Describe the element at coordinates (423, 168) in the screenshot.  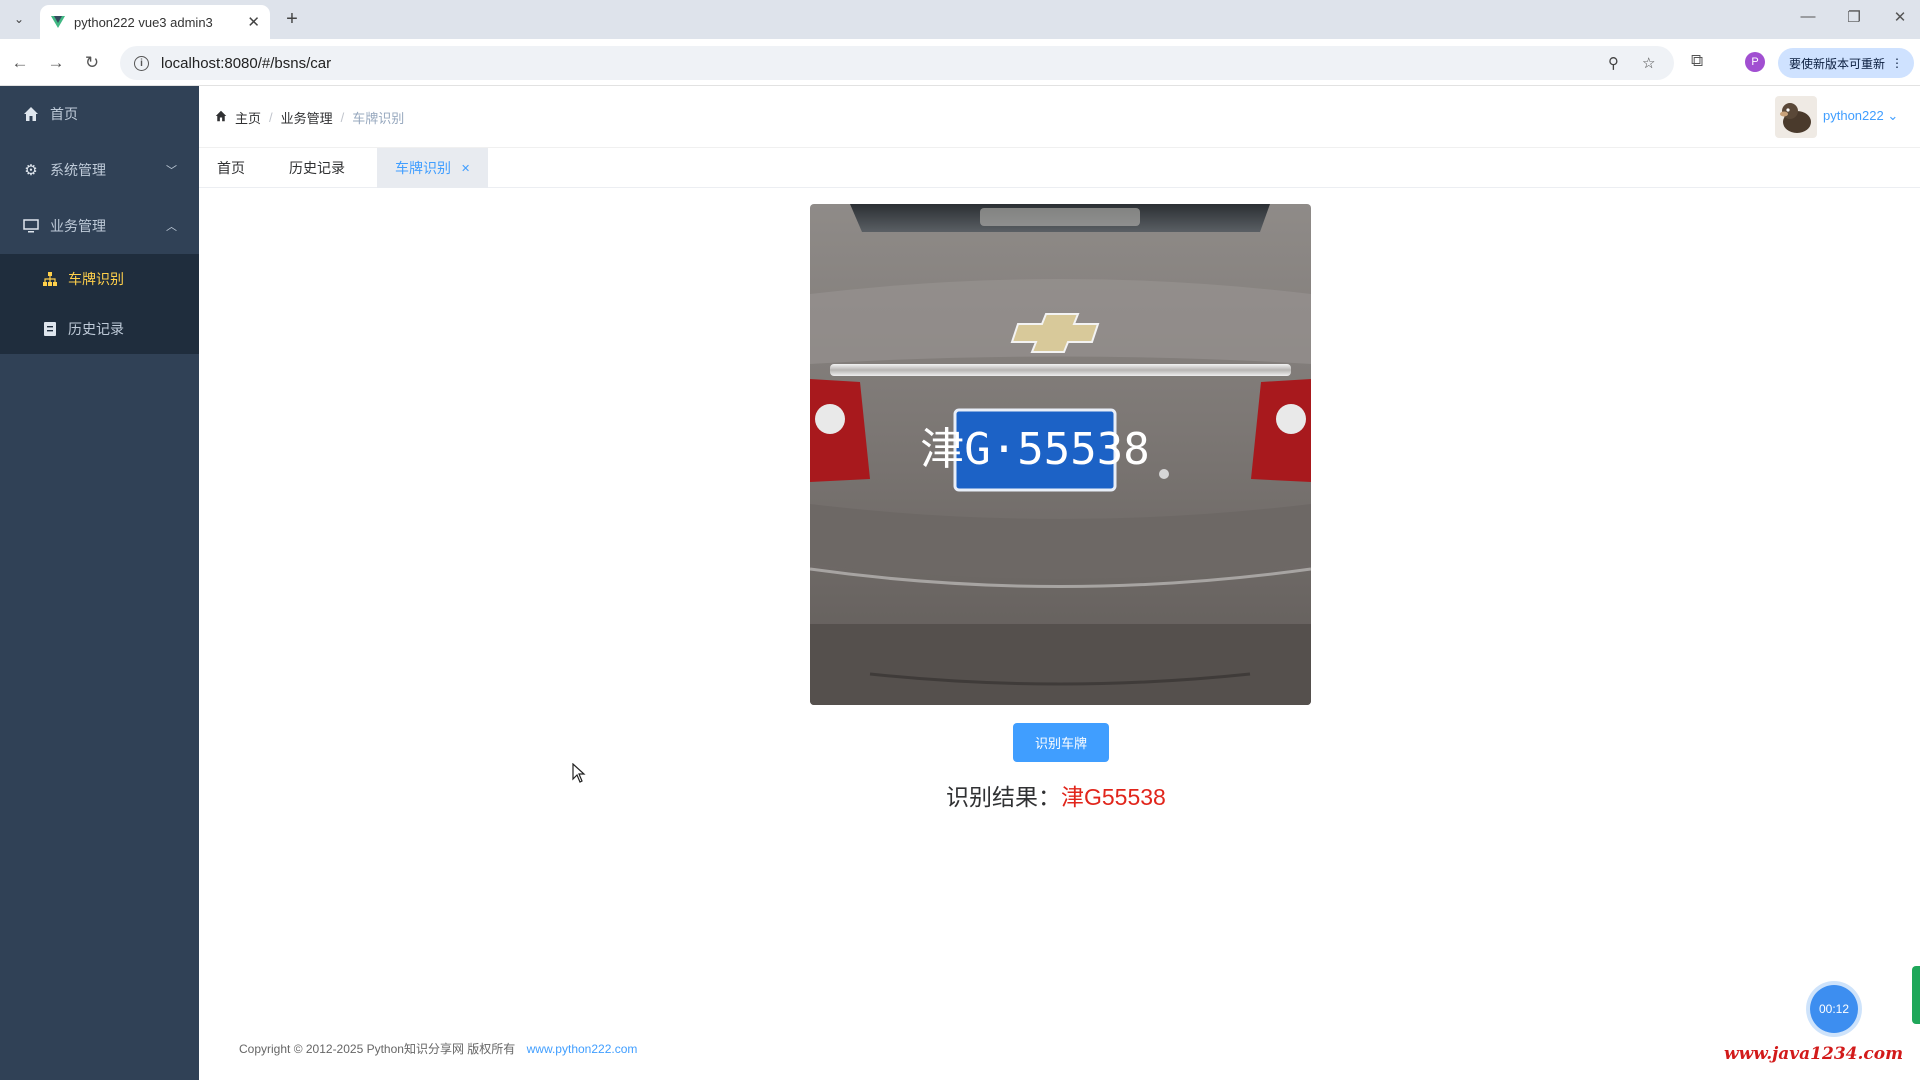
I see `tag-label: 车牌识别` at that location.